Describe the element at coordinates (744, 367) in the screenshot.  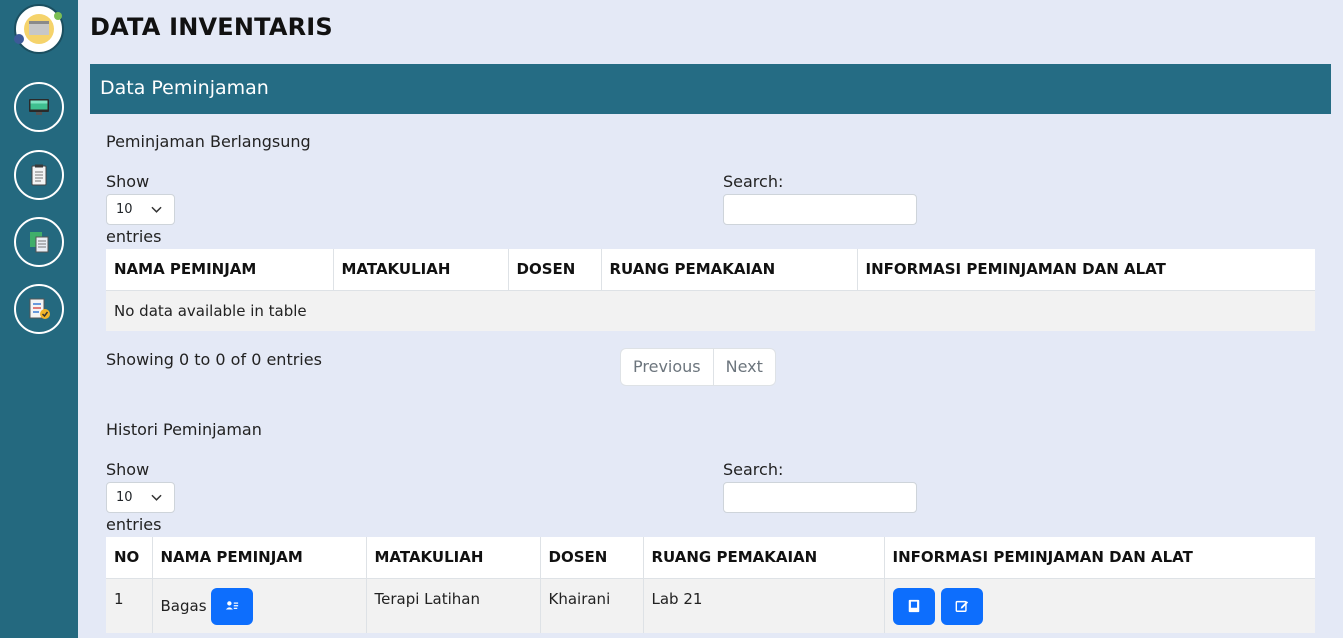
I see `next-button: Next` at that location.